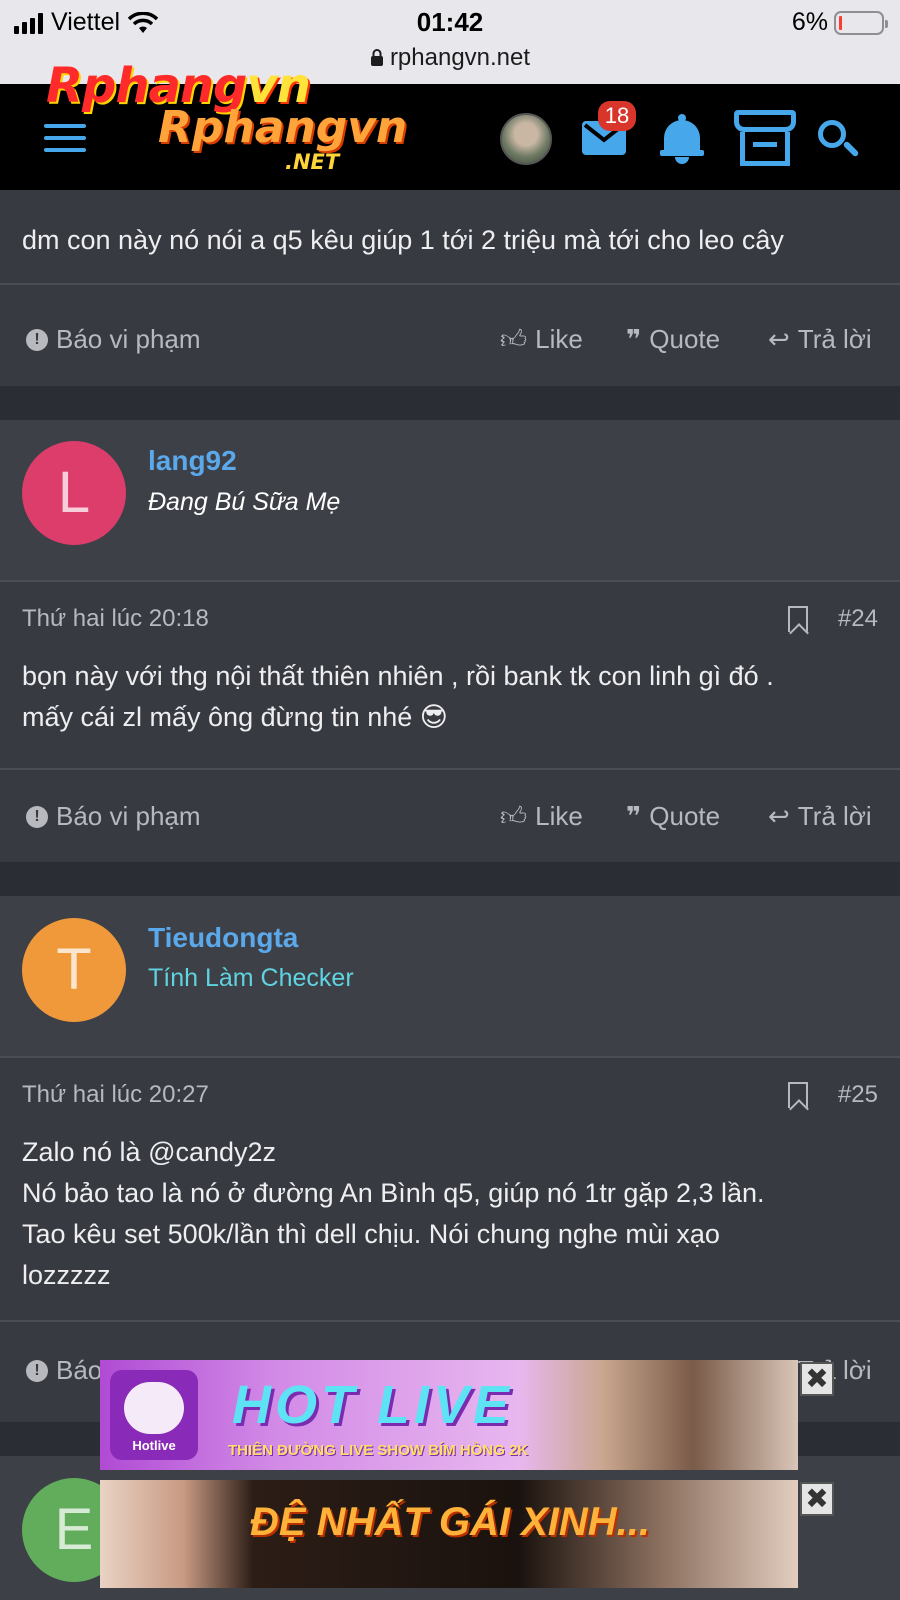  I want to click on ad-subtitle: THIÊN ĐƯỜNG LIVE SHOW BÍM HỒNG 2K, so click(378, 1450).